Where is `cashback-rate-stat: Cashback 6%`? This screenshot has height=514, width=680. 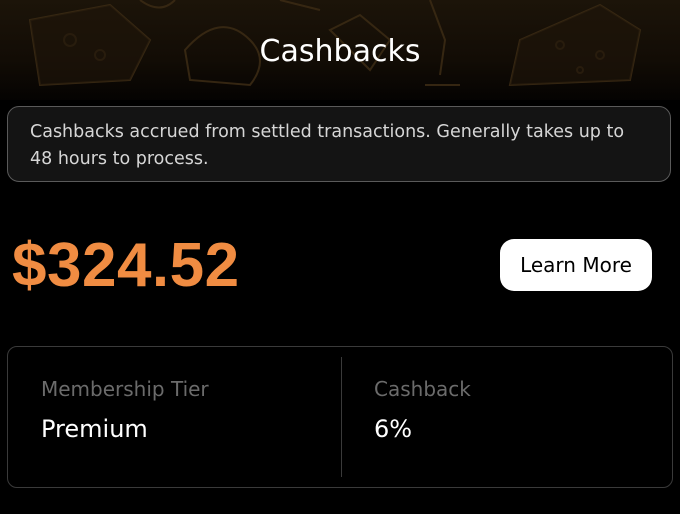 cashback-rate-stat: Cashback 6% is located at coordinates (422, 410).